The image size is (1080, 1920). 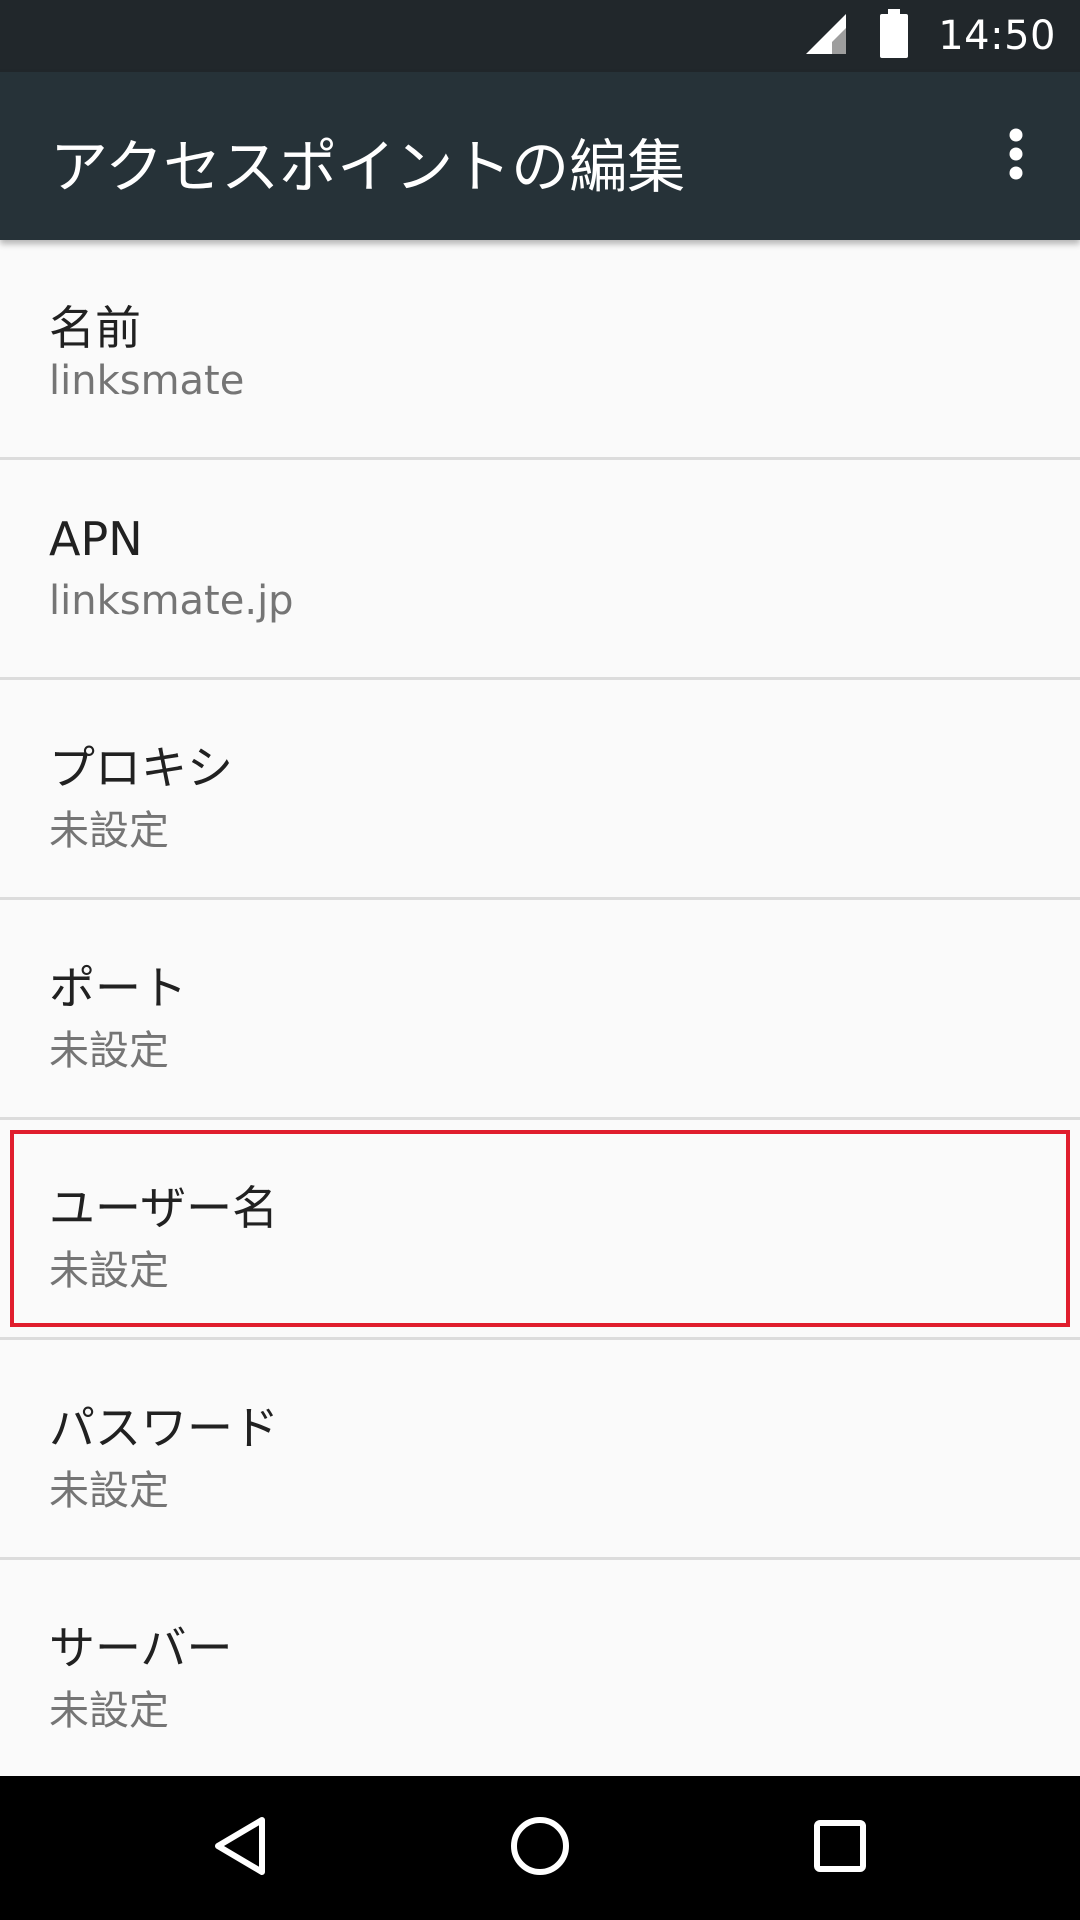 I want to click on overflow-menu-button, so click(x=1016, y=156).